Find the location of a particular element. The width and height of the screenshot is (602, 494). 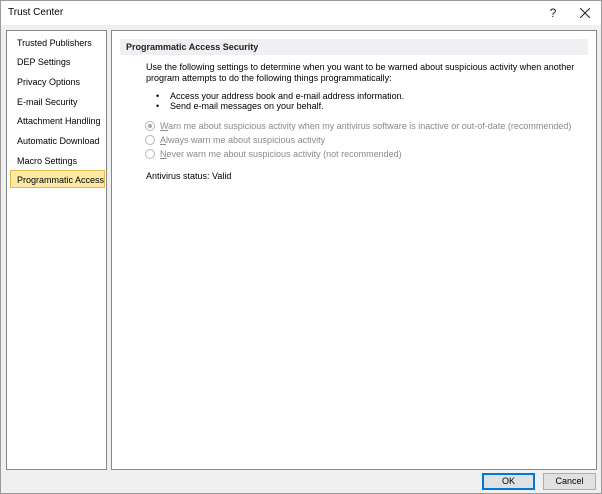

close-button is located at coordinates (585, 13).